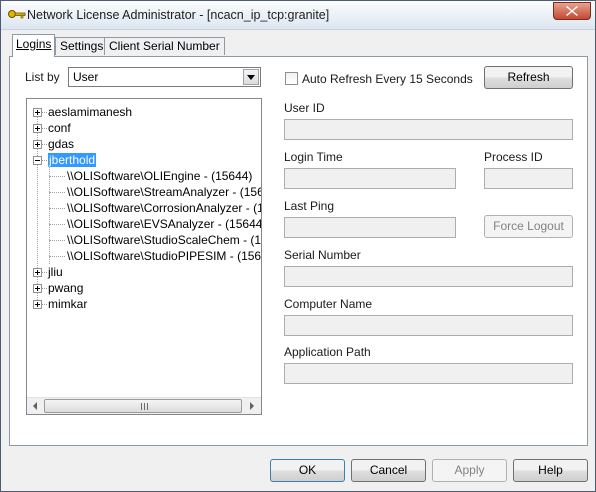 This screenshot has height=492, width=596. What do you see at coordinates (55, 272) in the screenshot?
I see `tree-item-user: jliu` at bounding box center [55, 272].